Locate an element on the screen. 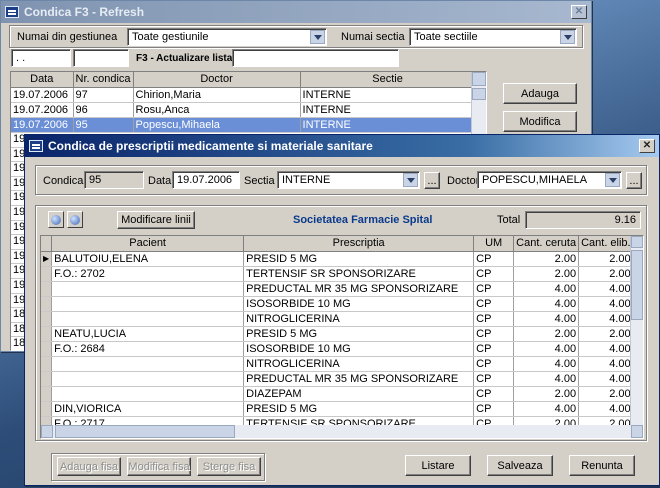 Image resolution: width=660 pixels, height=488 pixels. grid-vscrollbar is located at coordinates (636, 331).